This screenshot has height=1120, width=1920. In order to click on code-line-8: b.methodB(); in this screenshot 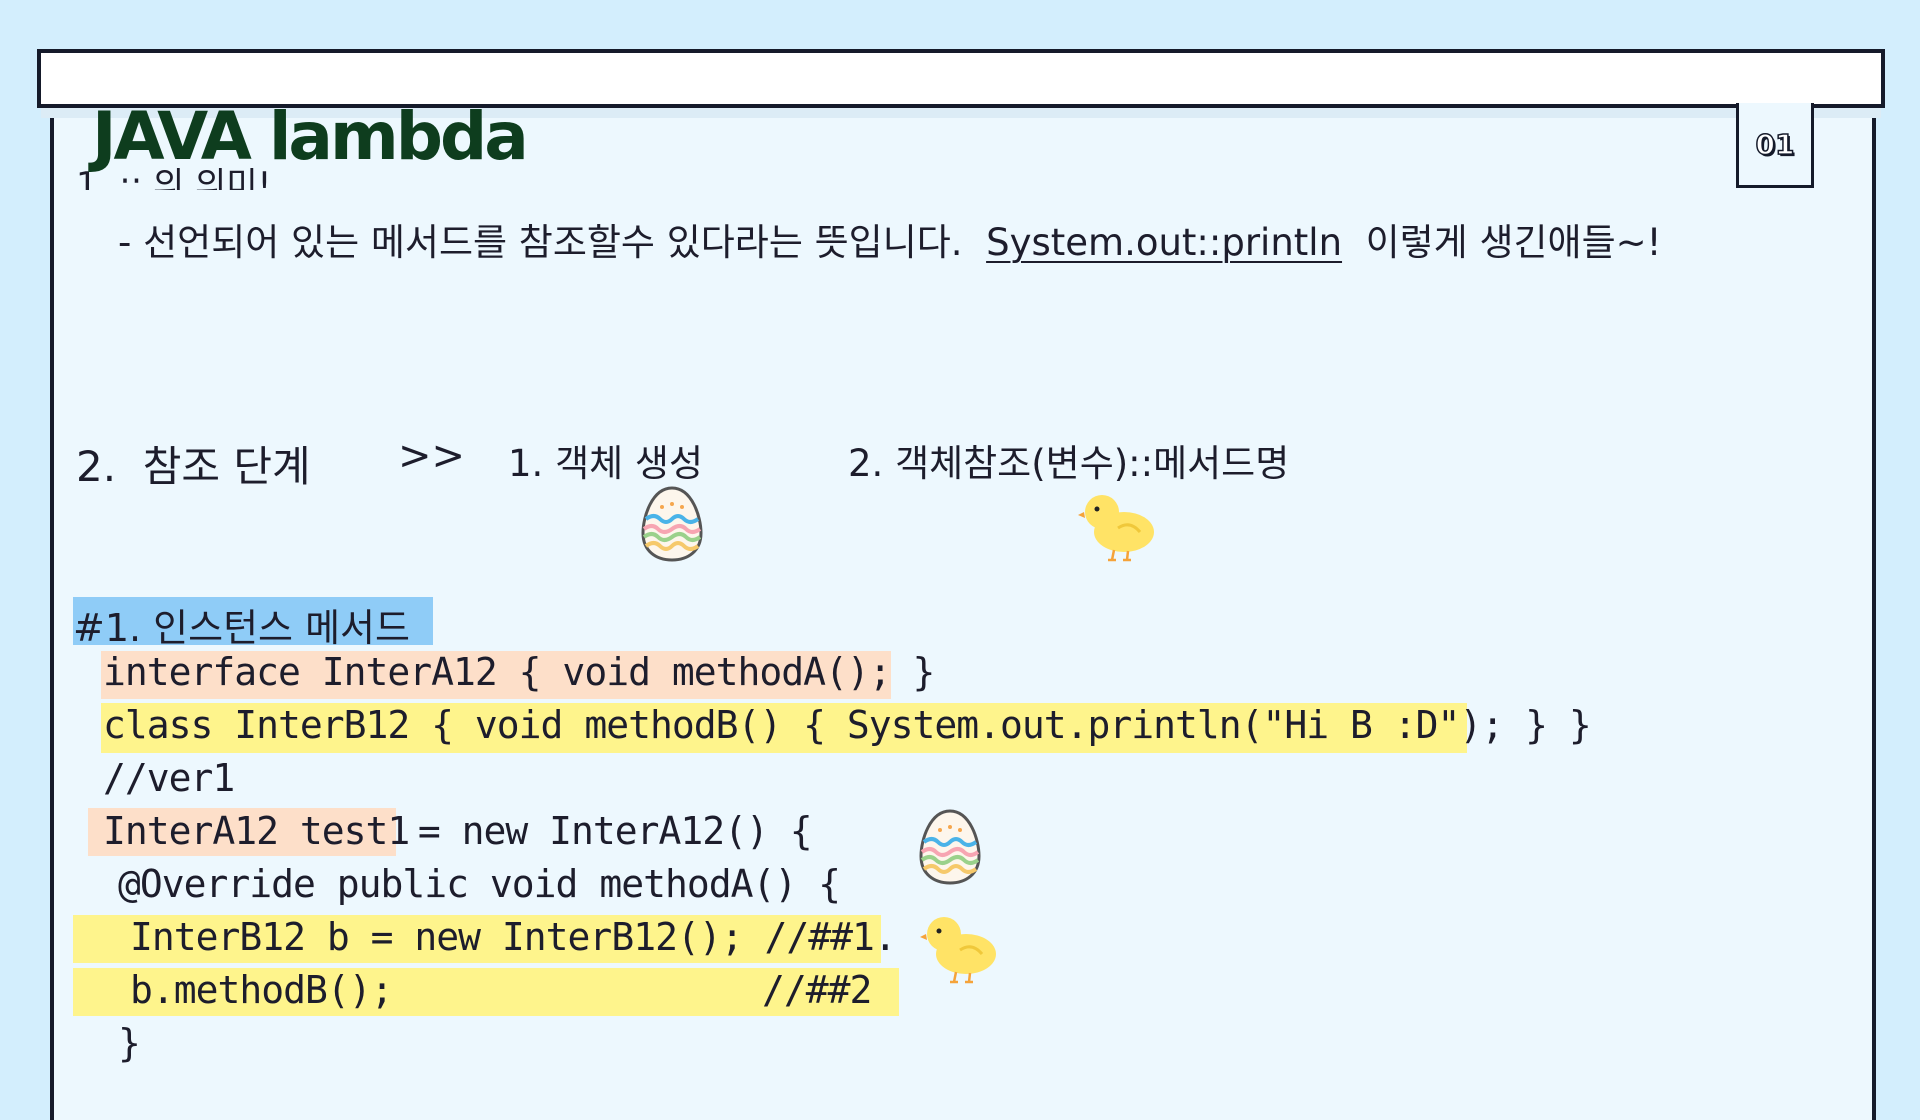, I will do `click(262, 990)`.